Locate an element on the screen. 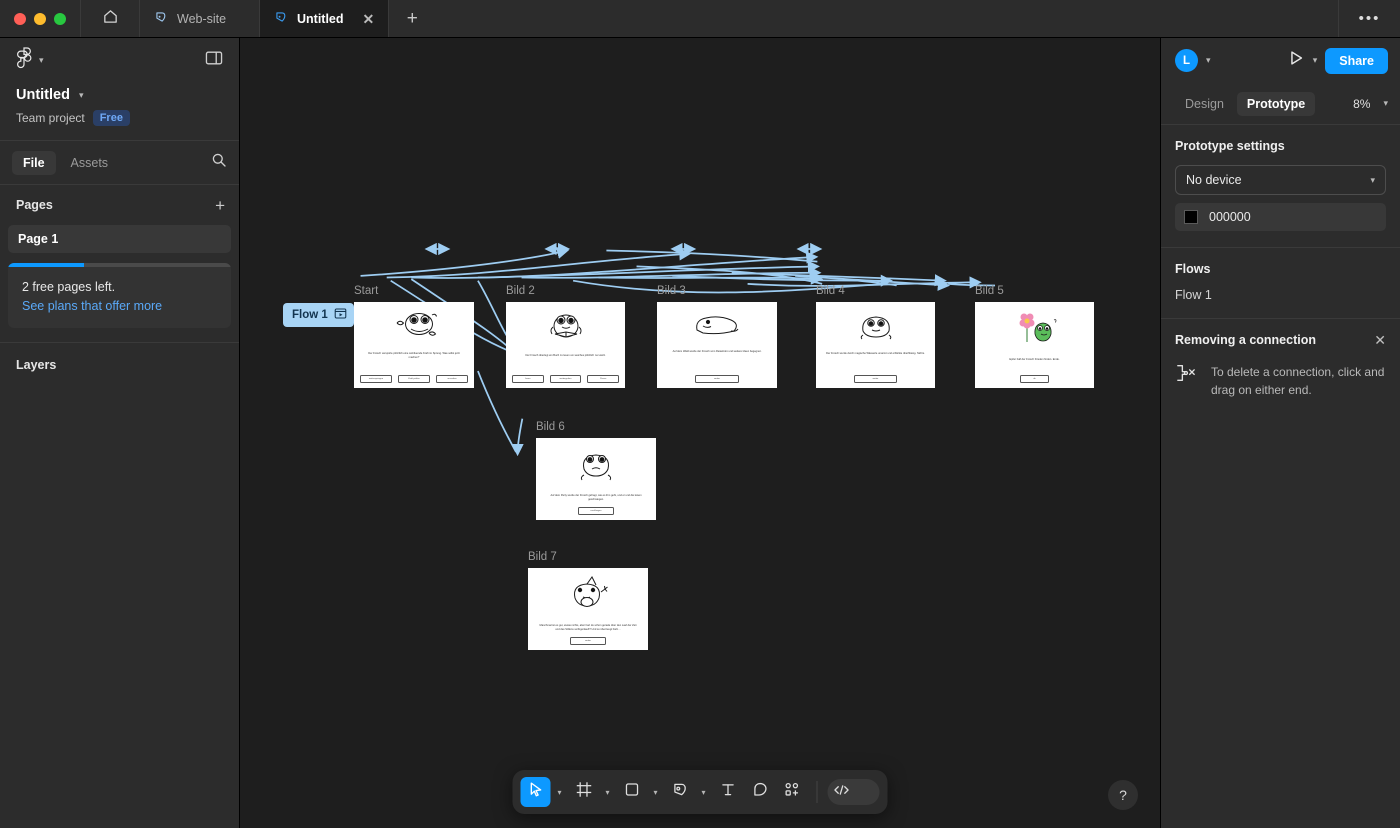 Image resolution: width=1400 pixels, height=828 pixels. shape-tool is located at coordinates (632, 792).